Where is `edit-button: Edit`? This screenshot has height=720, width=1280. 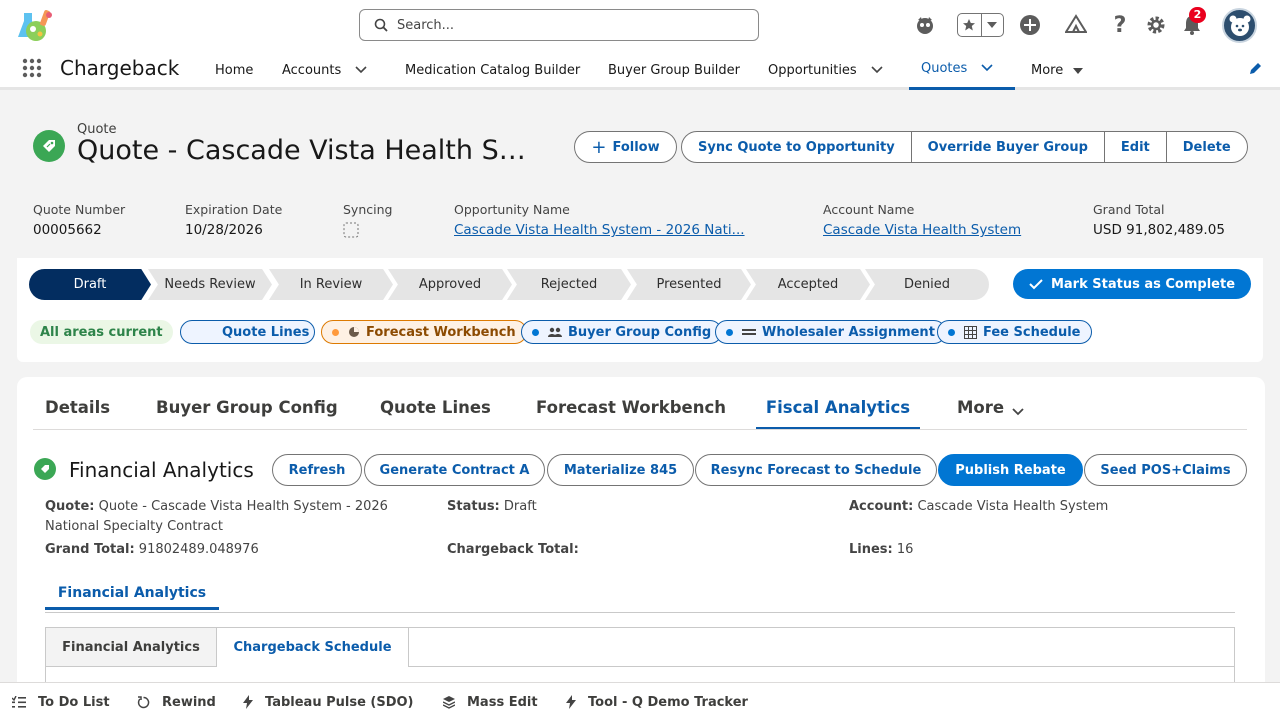 edit-button: Edit is located at coordinates (1136, 147).